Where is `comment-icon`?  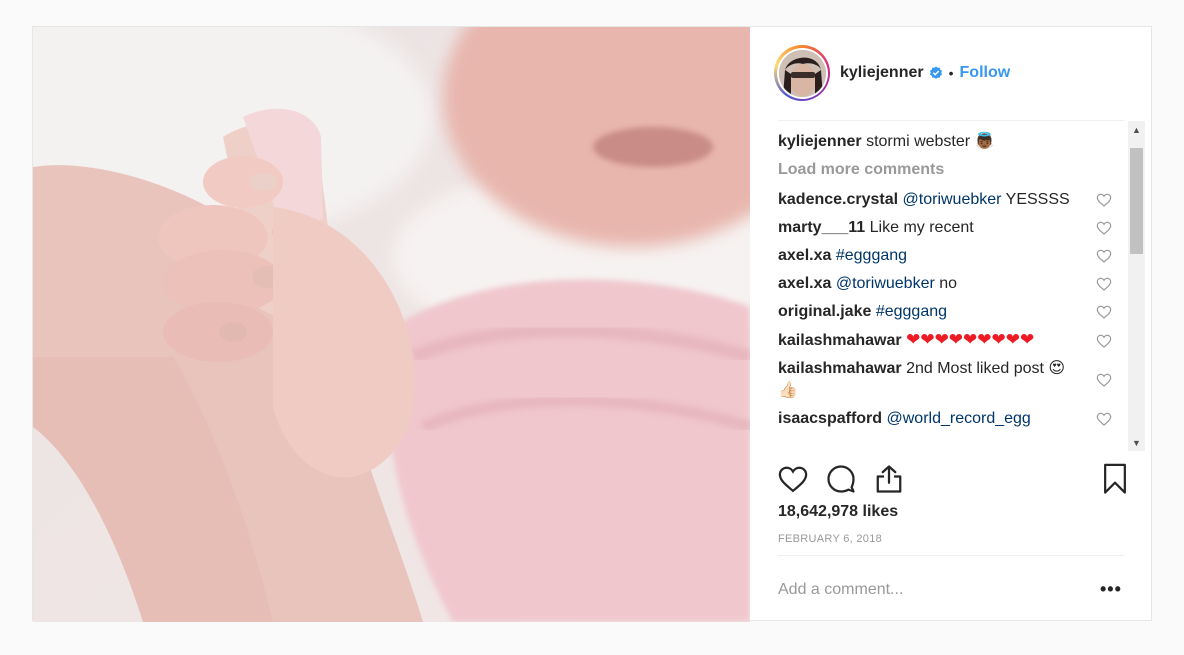
comment-icon is located at coordinates (841, 479).